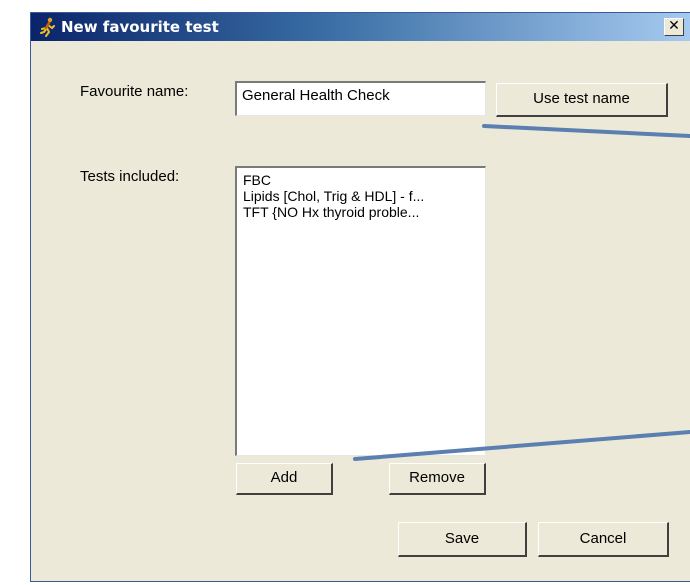 This screenshot has width=690, height=585. I want to click on favourite-name-label: Favourite name:, so click(134, 91).